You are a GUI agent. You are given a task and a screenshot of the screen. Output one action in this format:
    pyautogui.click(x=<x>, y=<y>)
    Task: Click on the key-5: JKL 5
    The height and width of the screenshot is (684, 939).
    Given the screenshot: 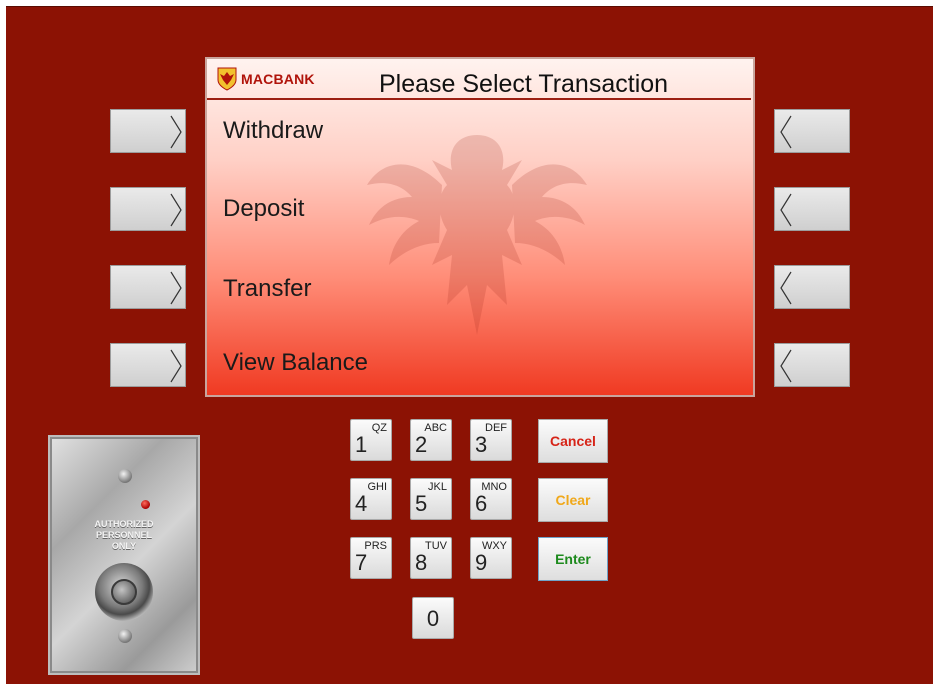 What is the action you would take?
    pyautogui.click(x=431, y=499)
    